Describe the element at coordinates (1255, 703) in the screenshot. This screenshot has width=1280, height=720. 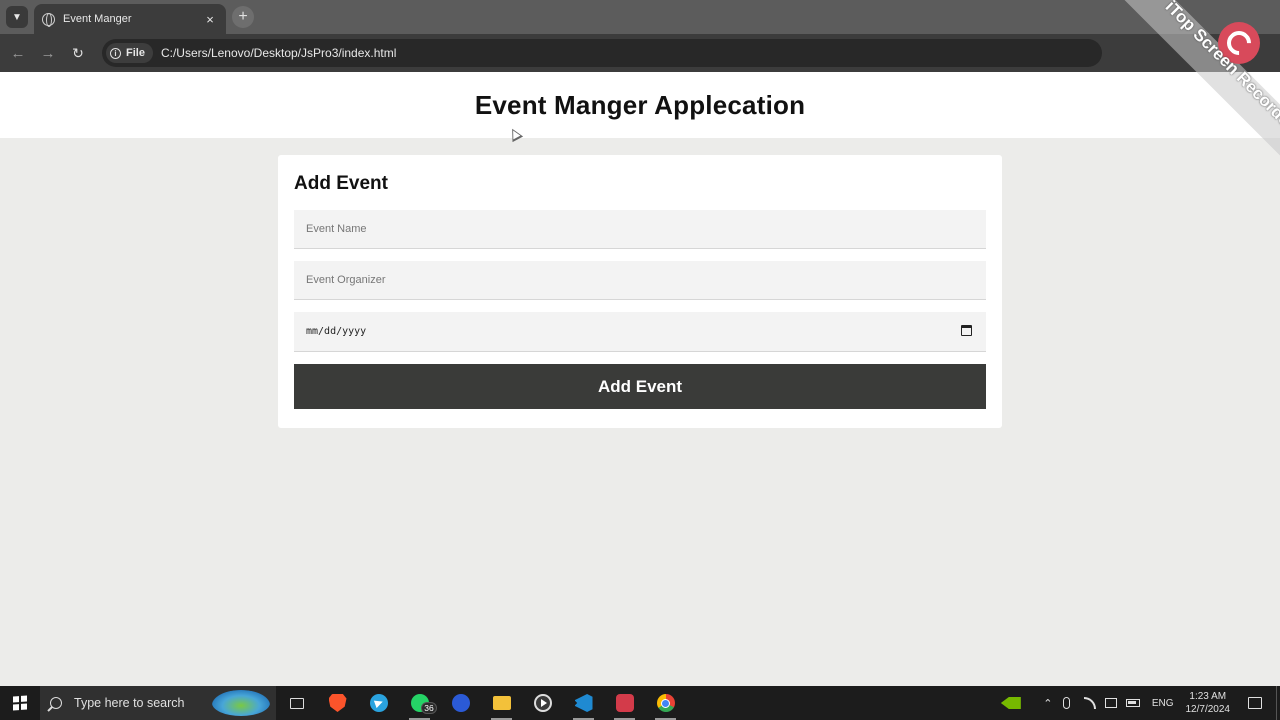
I see `notification-icon` at that location.